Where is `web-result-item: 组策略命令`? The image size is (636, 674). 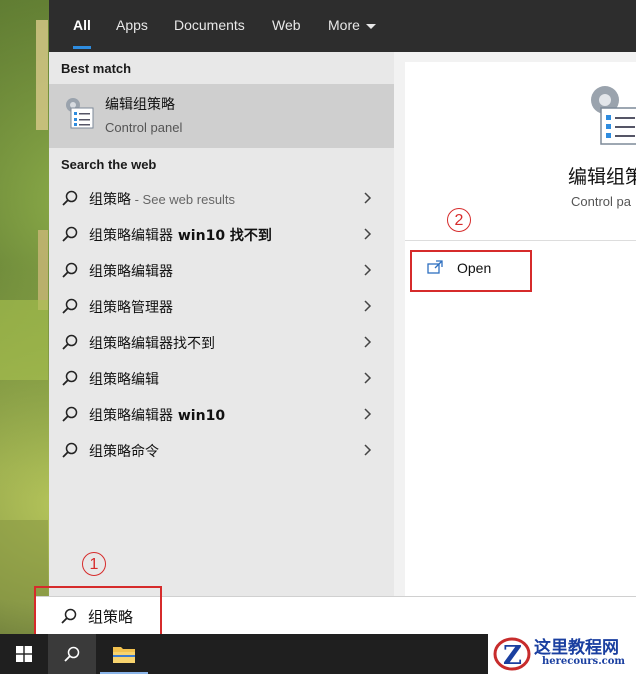
web-result-item: 组策略命令 is located at coordinates (221, 450).